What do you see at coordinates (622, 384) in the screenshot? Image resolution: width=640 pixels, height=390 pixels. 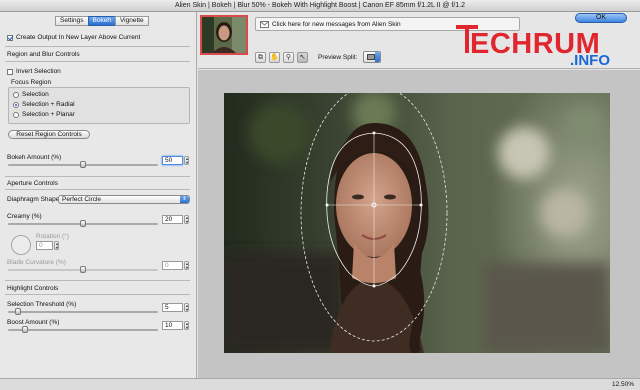 I see `zoom-level: 12.50%` at bounding box center [622, 384].